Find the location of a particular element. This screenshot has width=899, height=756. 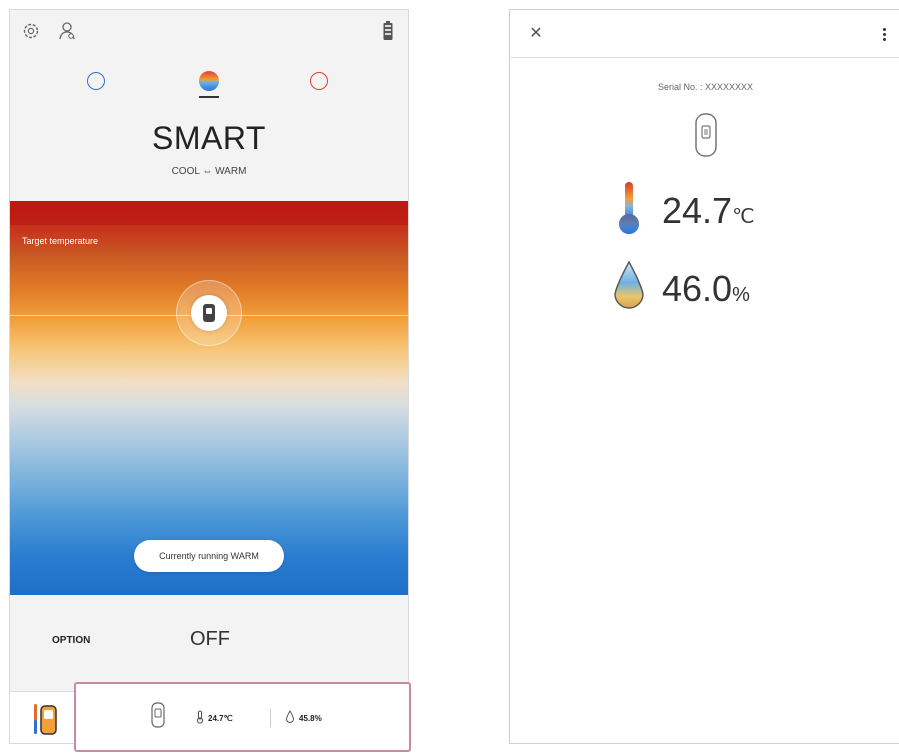

sensor-bar-divider is located at coordinates (270, 718).